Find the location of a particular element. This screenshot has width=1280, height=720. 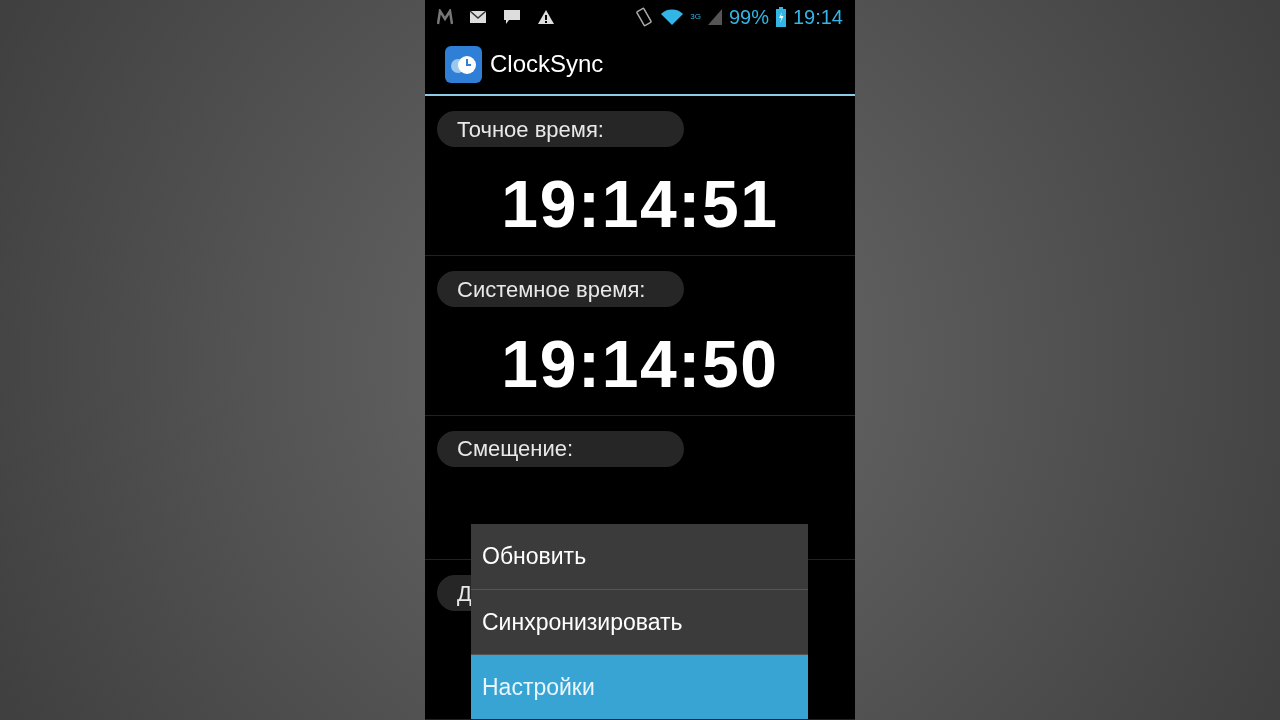

wifi-icon is located at coordinates (672, 17).